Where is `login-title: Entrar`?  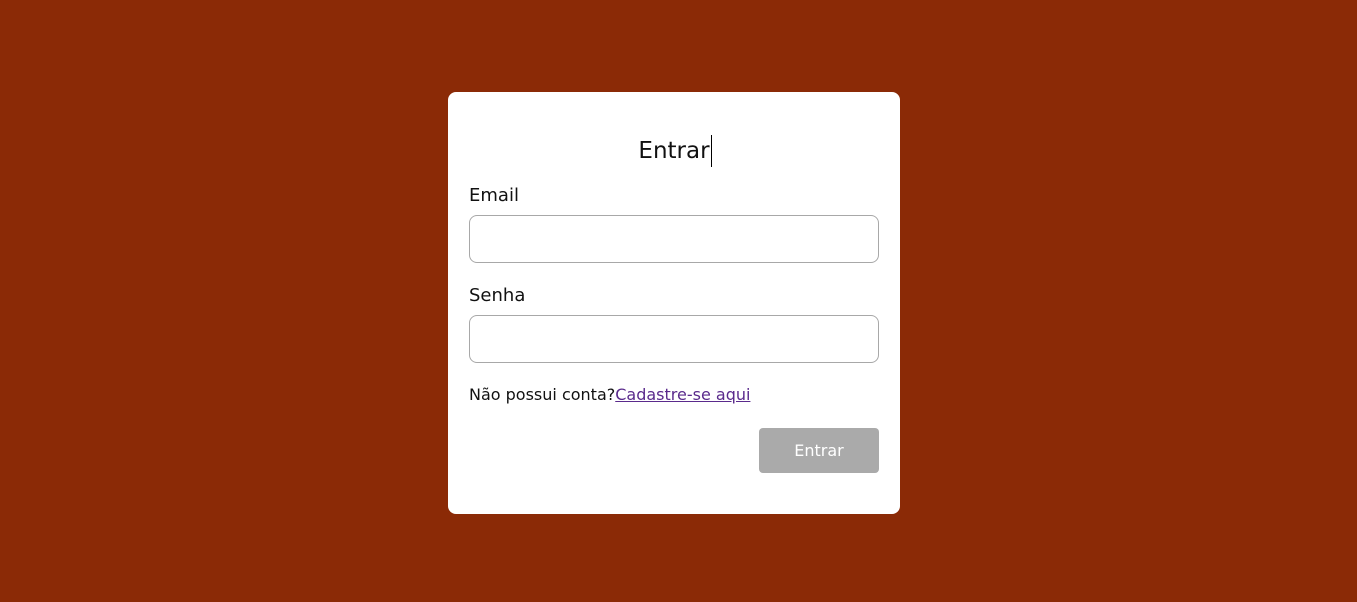 login-title: Entrar is located at coordinates (675, 151).